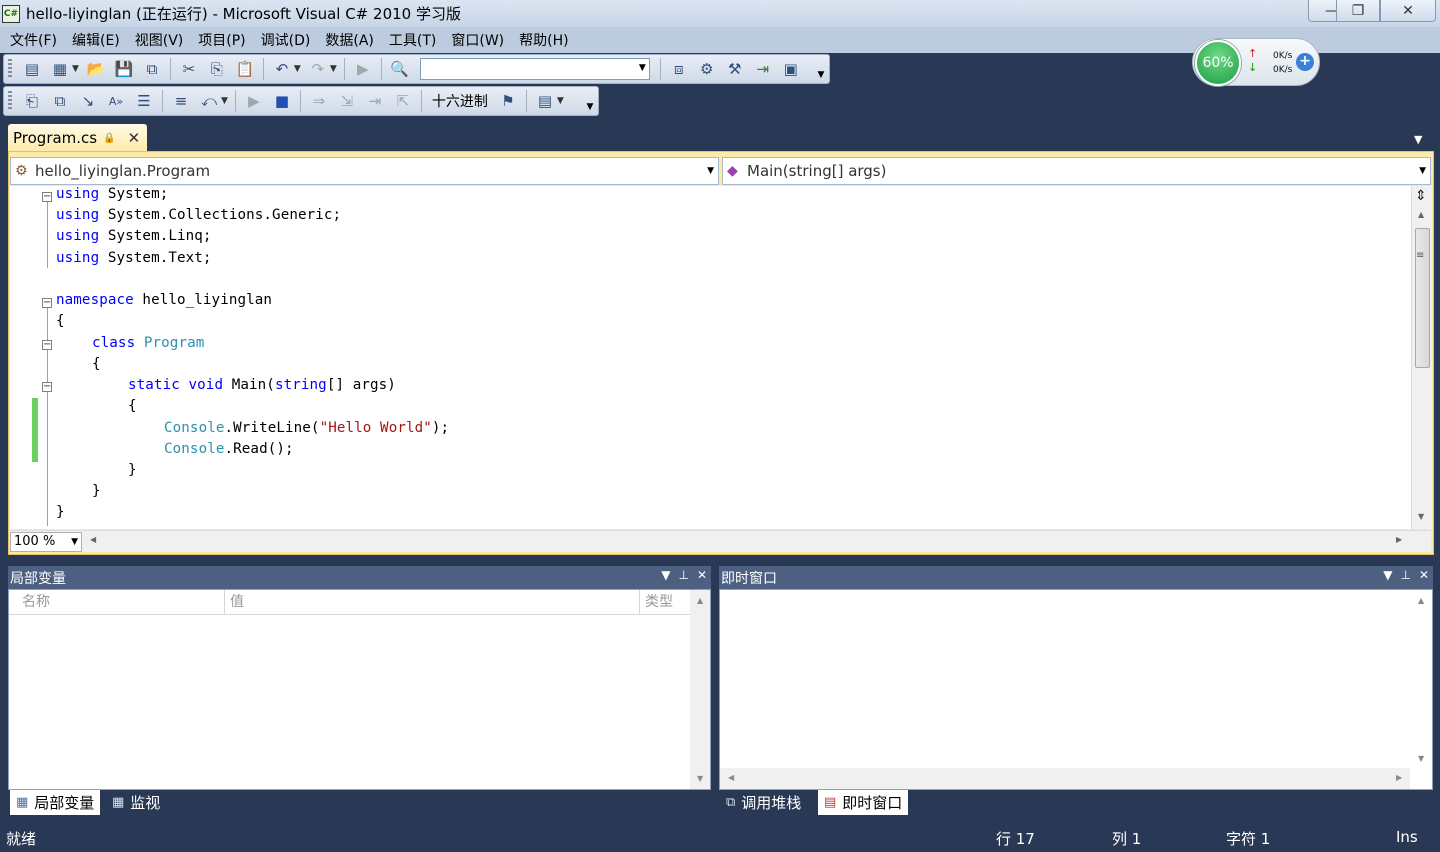 This screenshot has width=1440, height=852. What do you see at coordinates (414, 40) in the screenshot?
I see `menu-tools: 工具(T)` at bounding box center [414, 40].